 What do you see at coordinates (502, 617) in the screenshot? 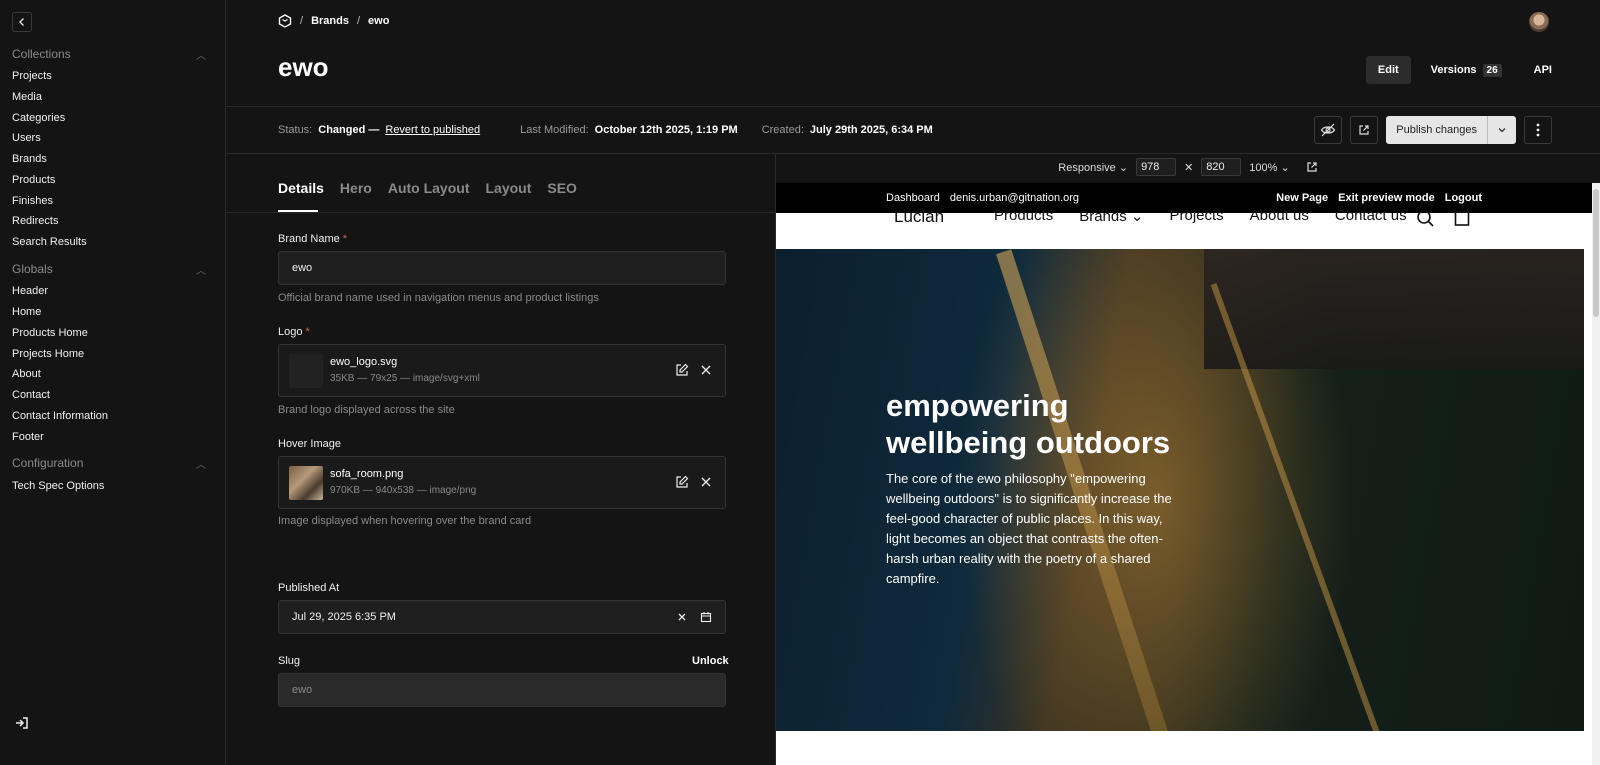
I see `published-at-input: Jul 29, 2025 6:35 PM` at bounding box center [502, 617].